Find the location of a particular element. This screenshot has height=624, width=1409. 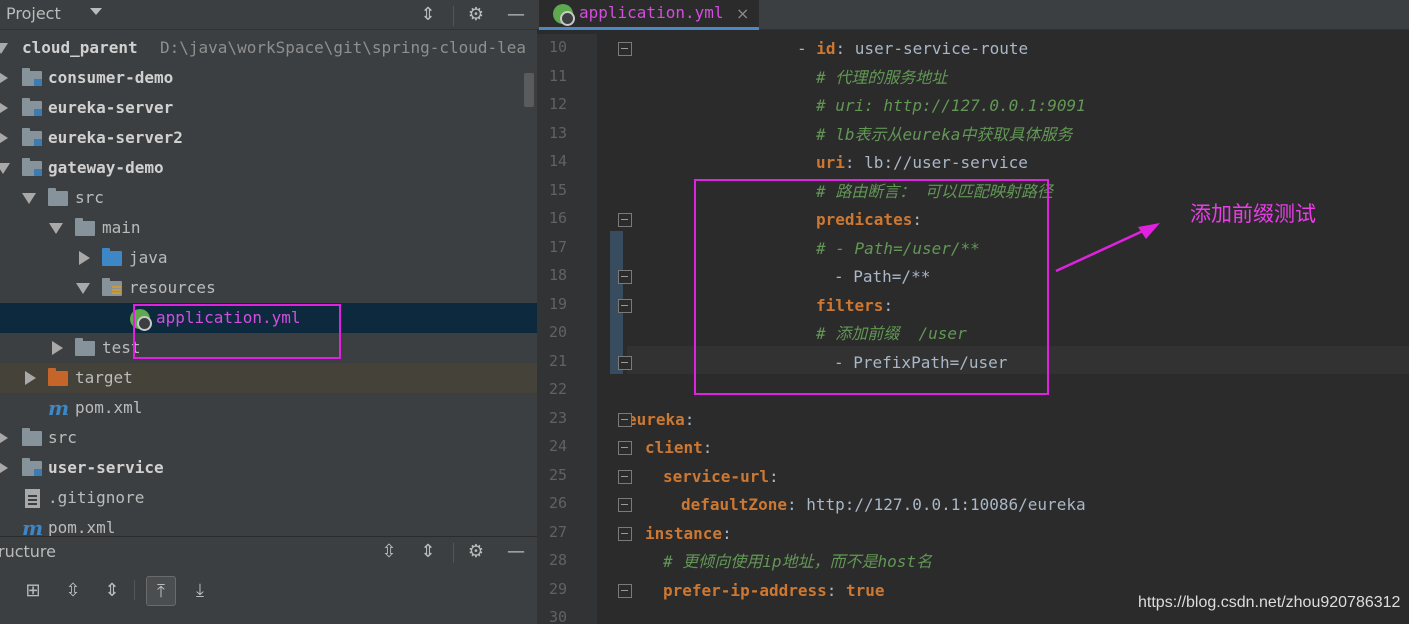

tree-row-user-service: user-service is located at coordinates (268, 468).